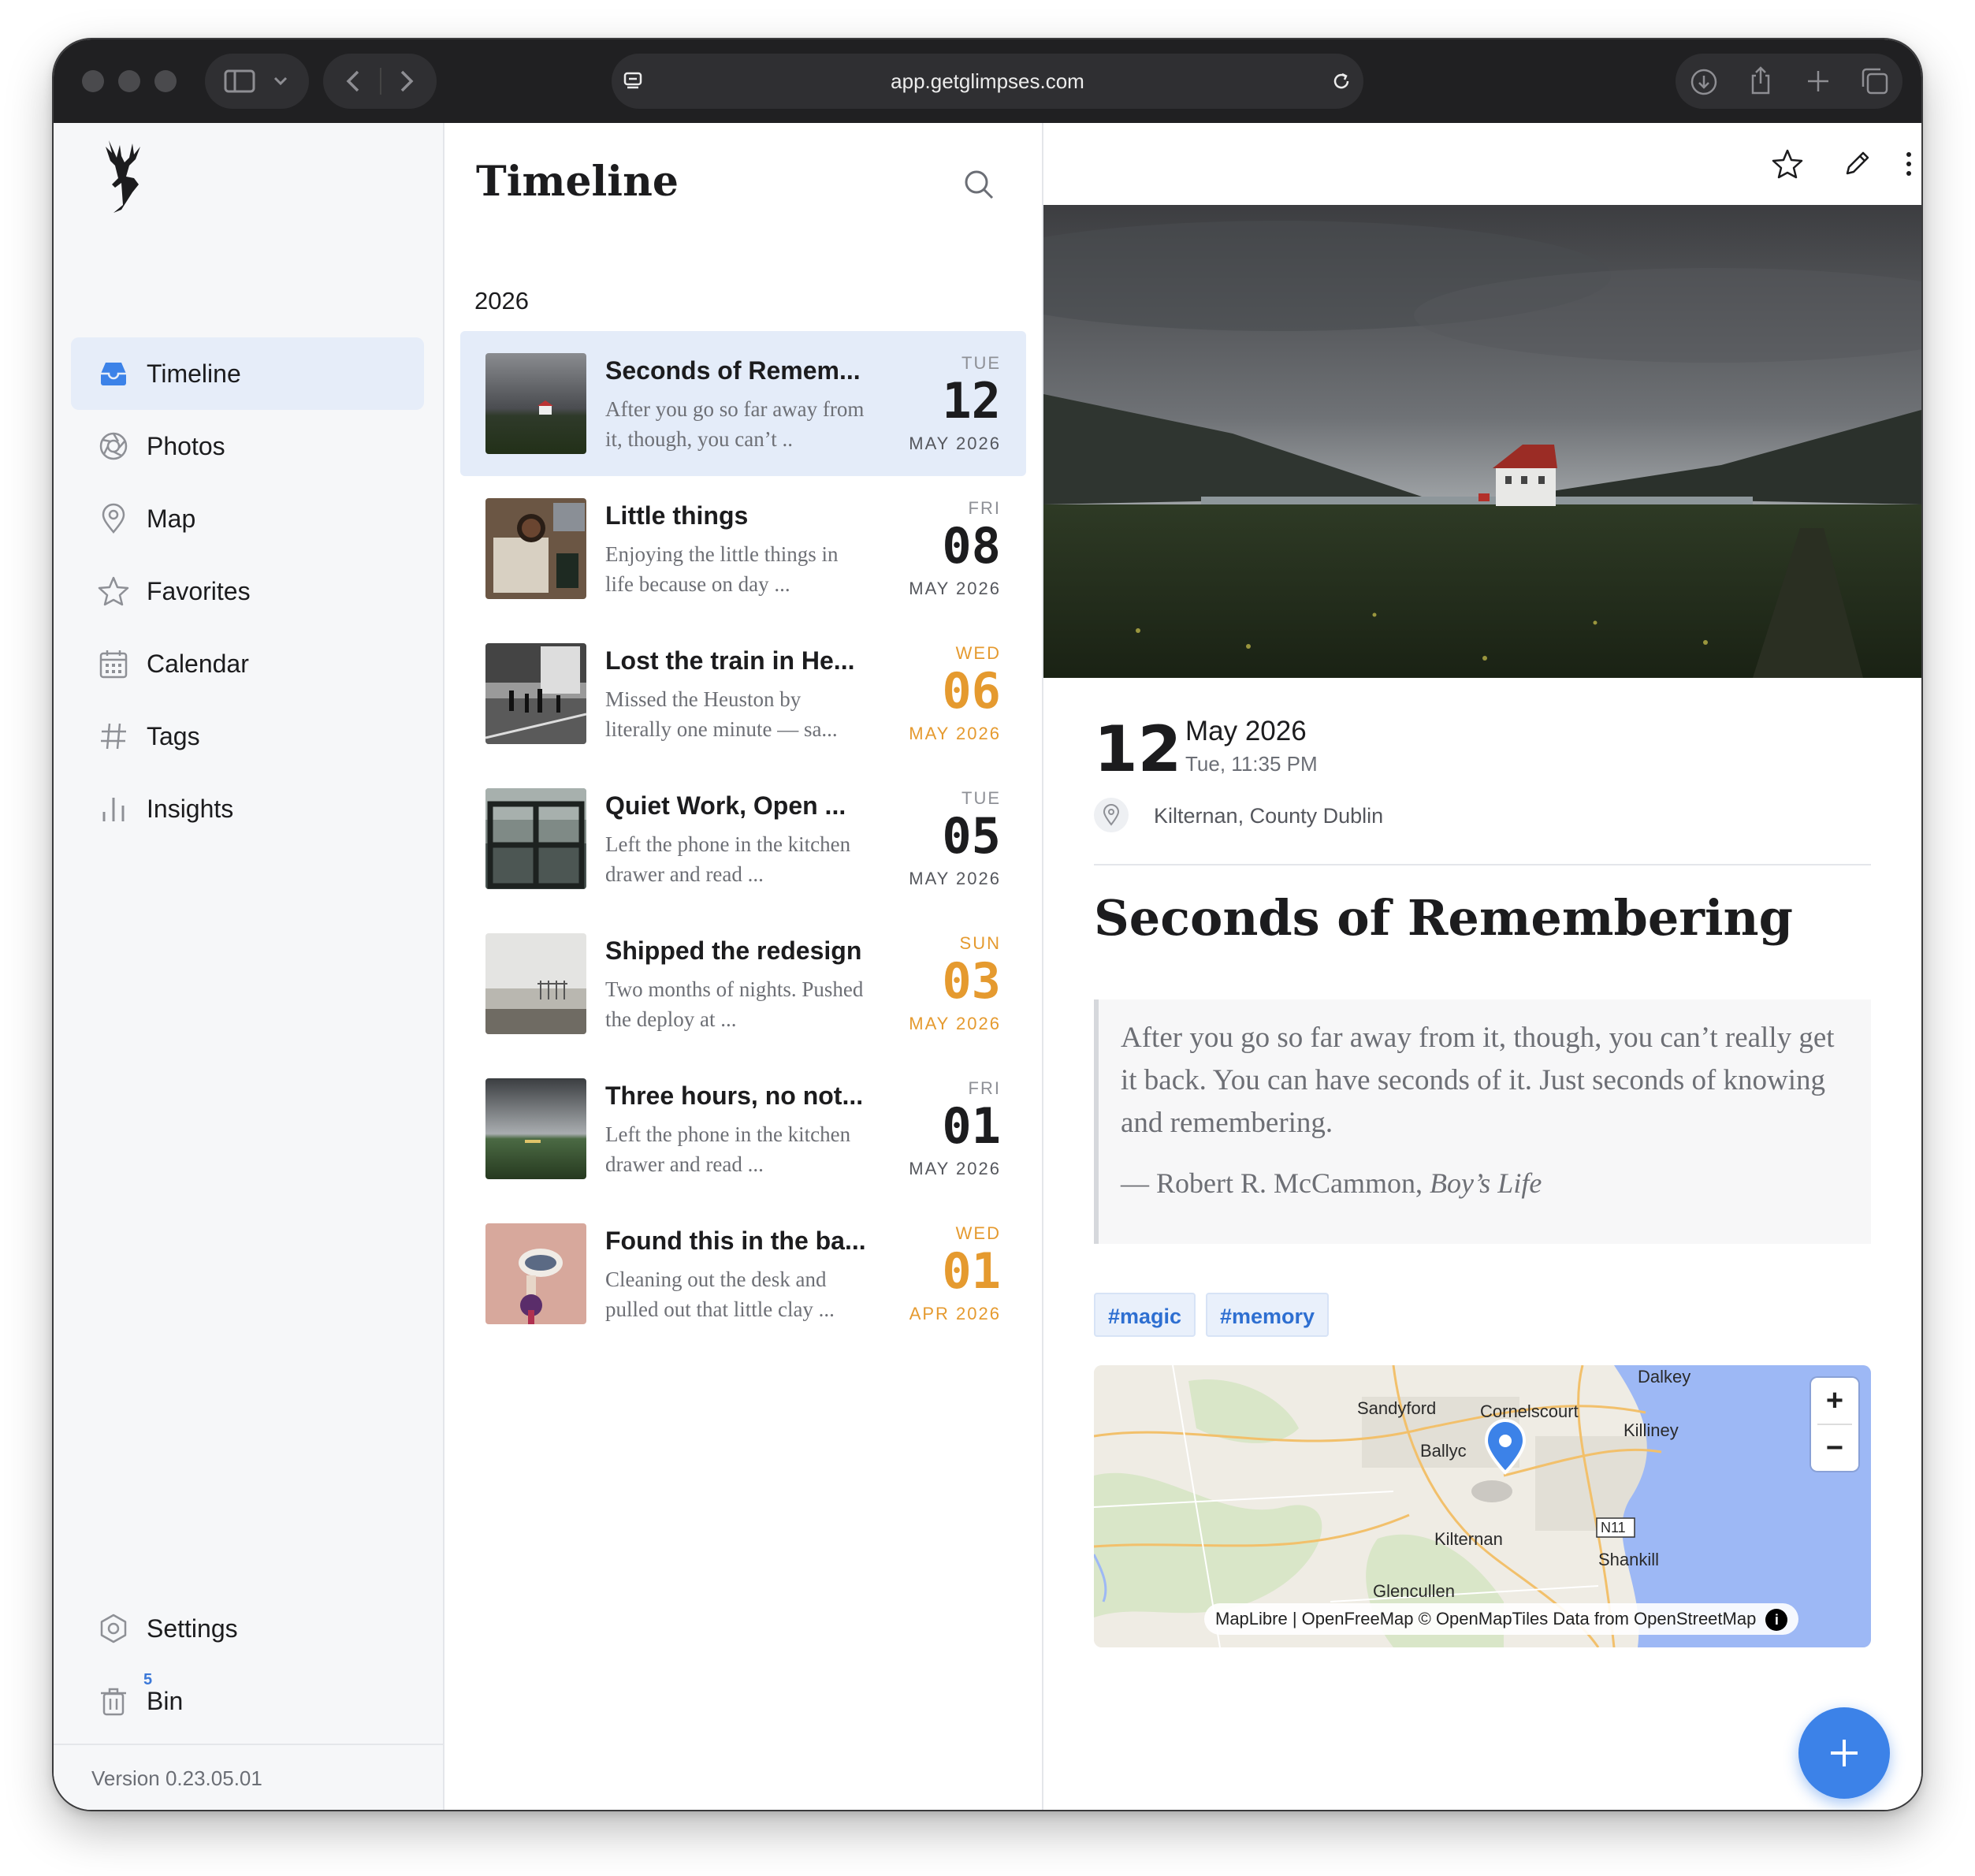  Describe the element at coordinates (1789, 82) in the screenshot. I see `browser-actions` at that location.